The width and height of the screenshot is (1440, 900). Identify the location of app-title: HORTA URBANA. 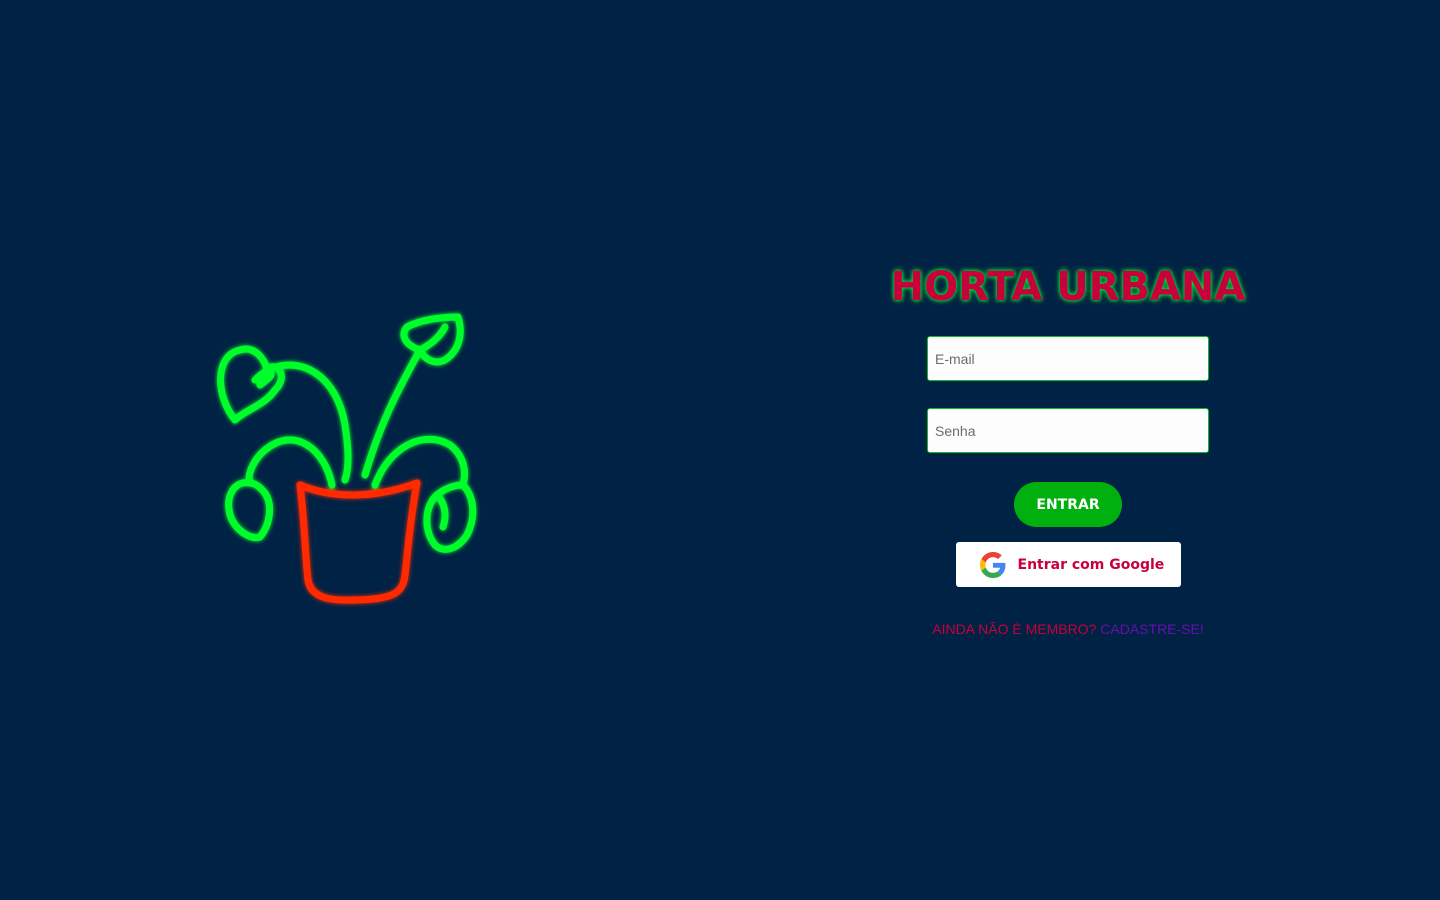
(1068, 287).